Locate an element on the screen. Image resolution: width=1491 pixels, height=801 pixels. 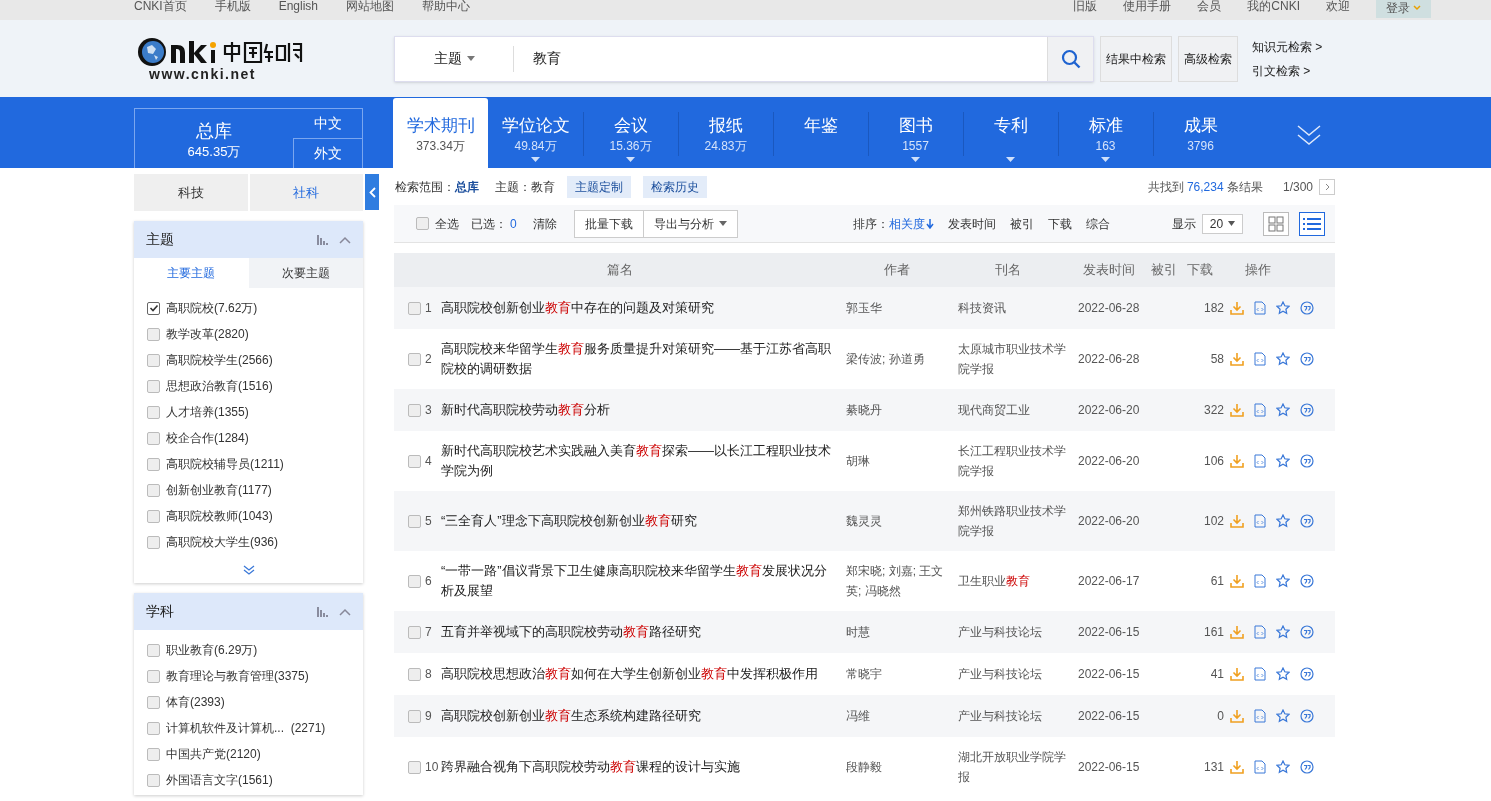
filter-option: 高职院校辅导员(1211) is located at coordinates (225, 464).